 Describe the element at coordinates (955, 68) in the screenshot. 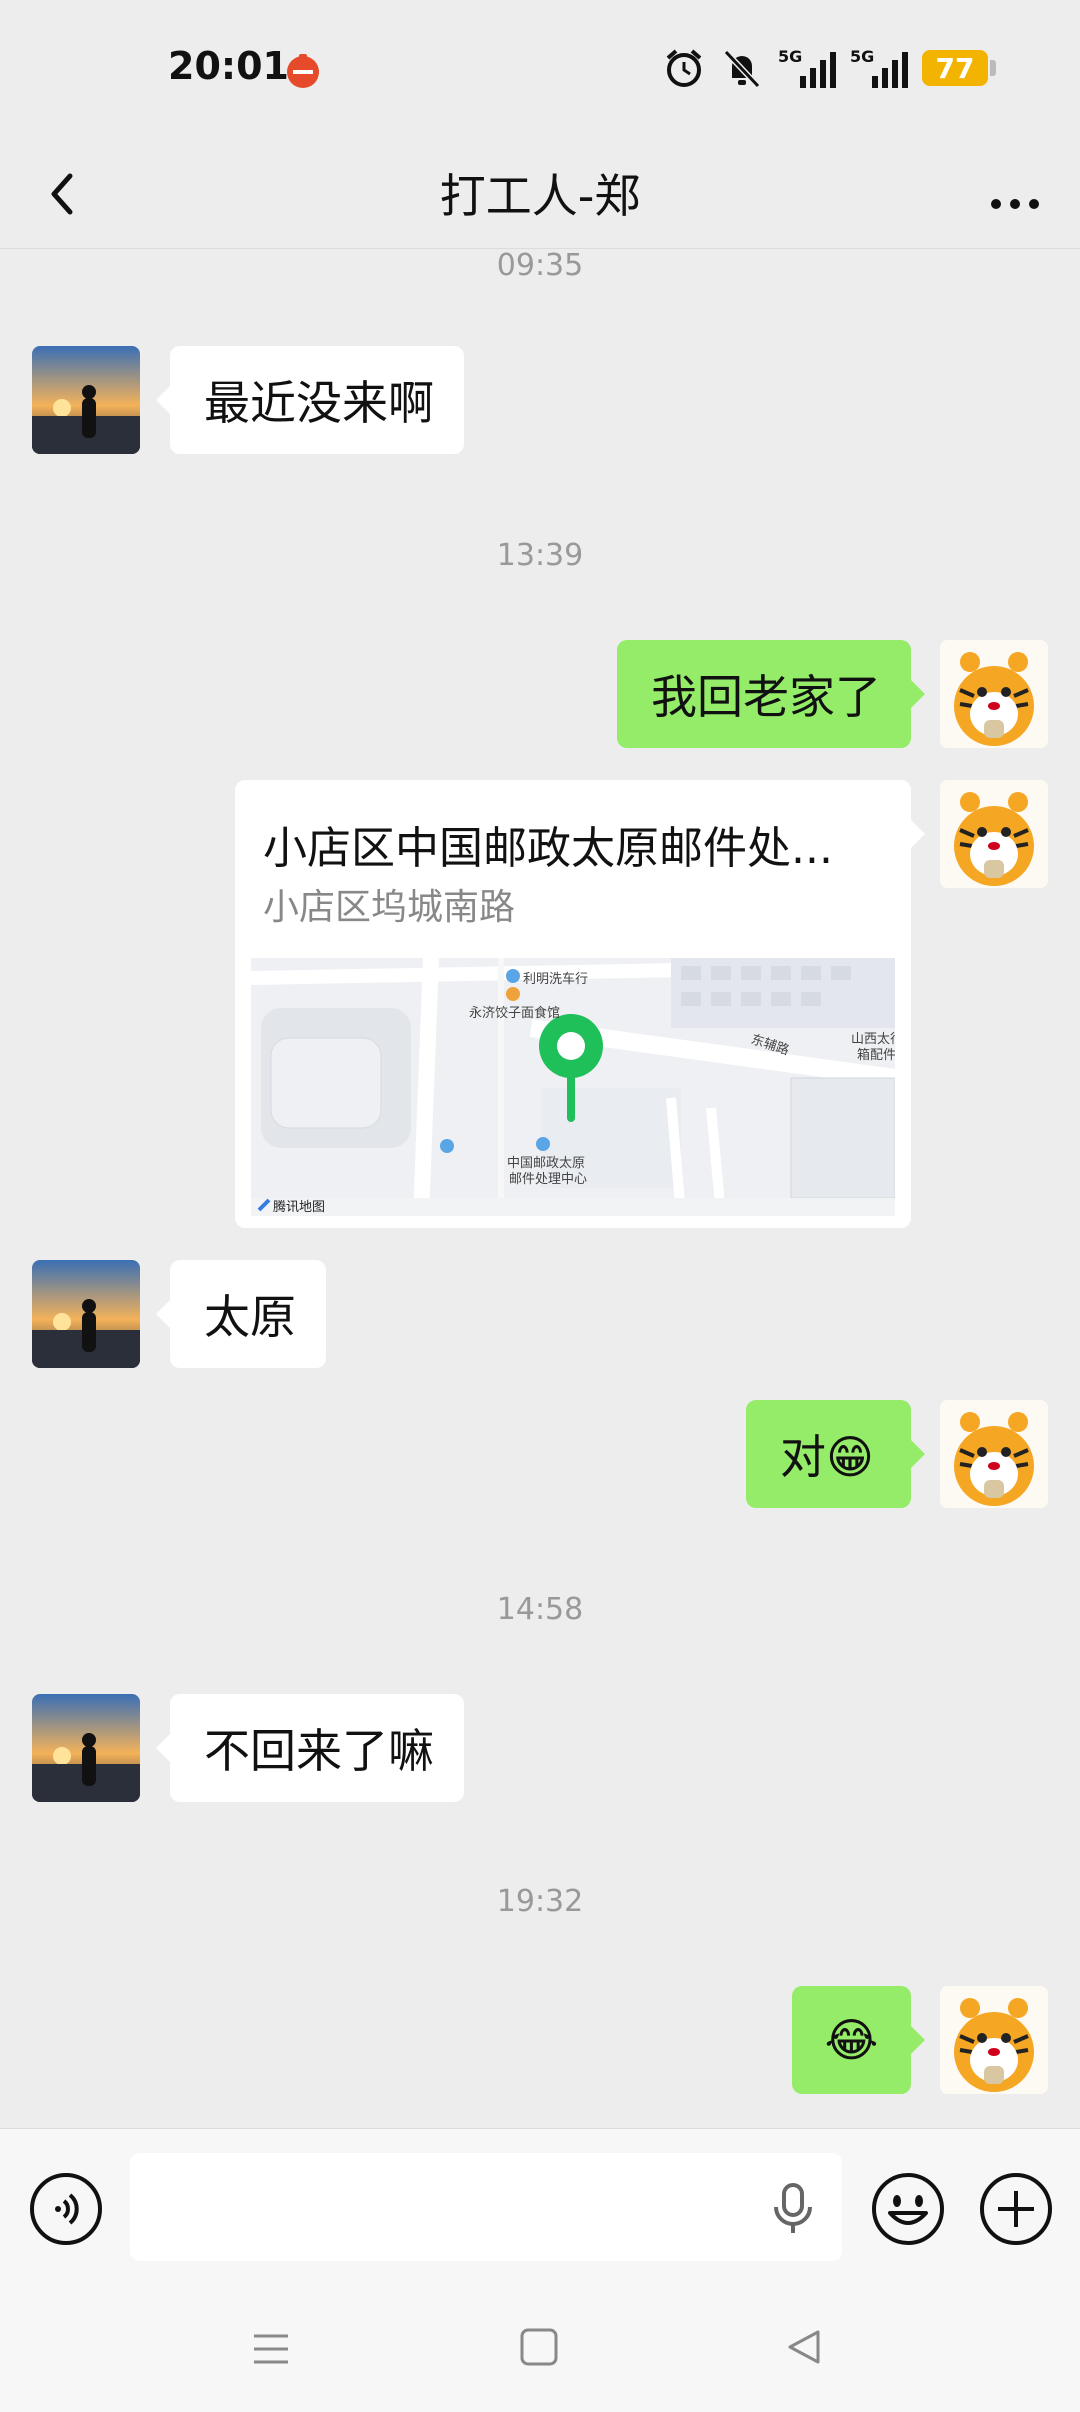

I see `battery-level: 77` at that location.